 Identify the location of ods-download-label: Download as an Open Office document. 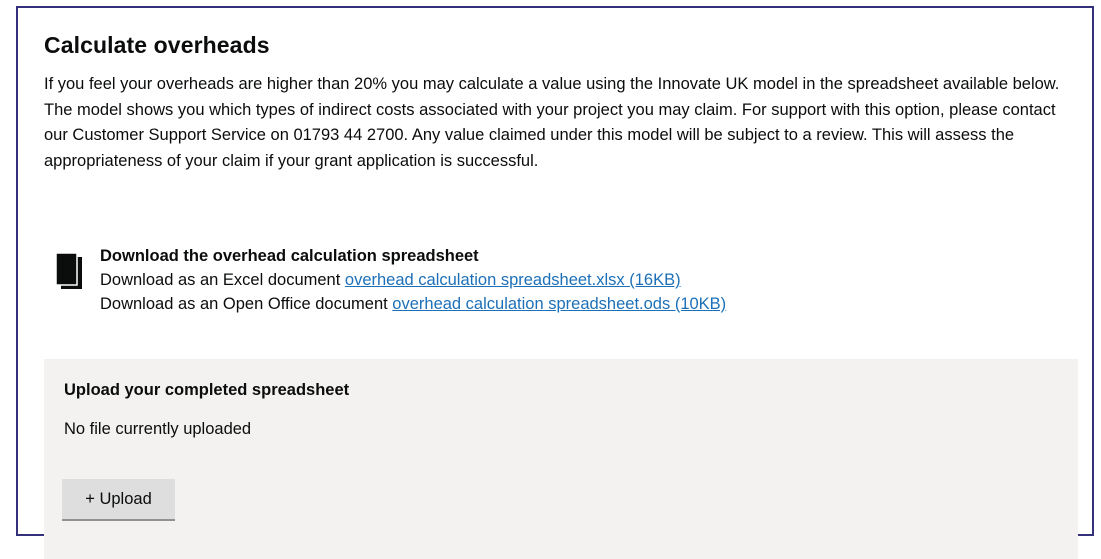
(246, 304).